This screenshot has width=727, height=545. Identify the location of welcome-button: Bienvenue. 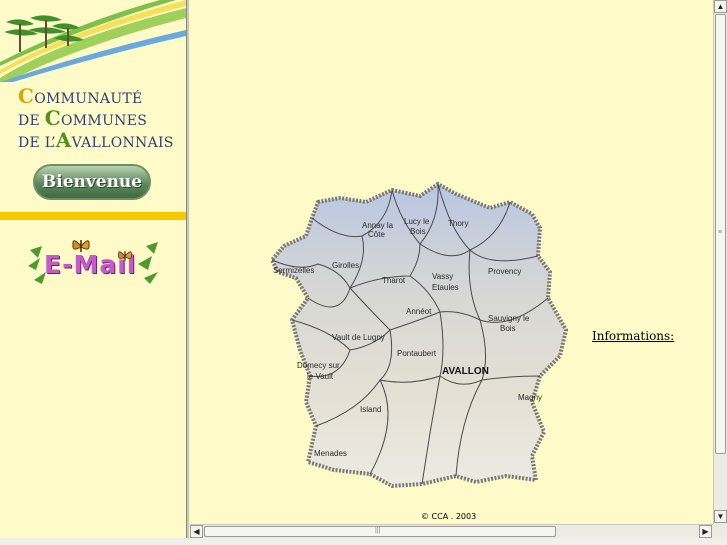
(92, 182).